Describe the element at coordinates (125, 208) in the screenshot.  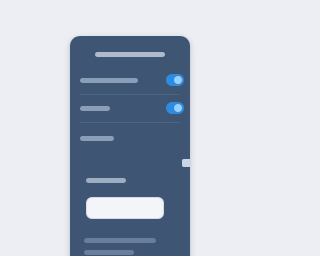
I see `text-input-field` at that location.